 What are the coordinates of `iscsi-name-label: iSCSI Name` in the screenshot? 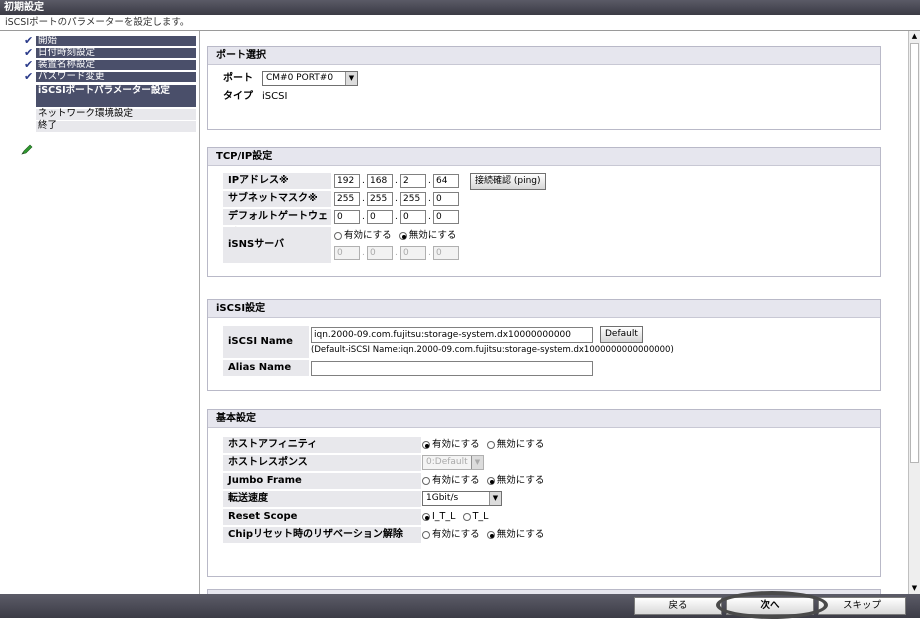 It's located at (266, 342).